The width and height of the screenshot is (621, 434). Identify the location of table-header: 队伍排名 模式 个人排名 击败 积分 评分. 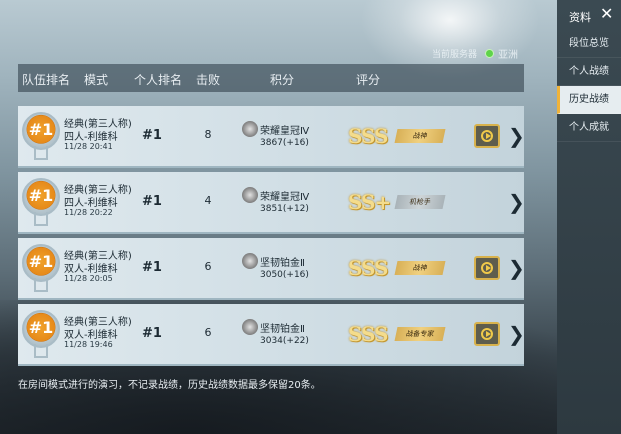
(271, 78).